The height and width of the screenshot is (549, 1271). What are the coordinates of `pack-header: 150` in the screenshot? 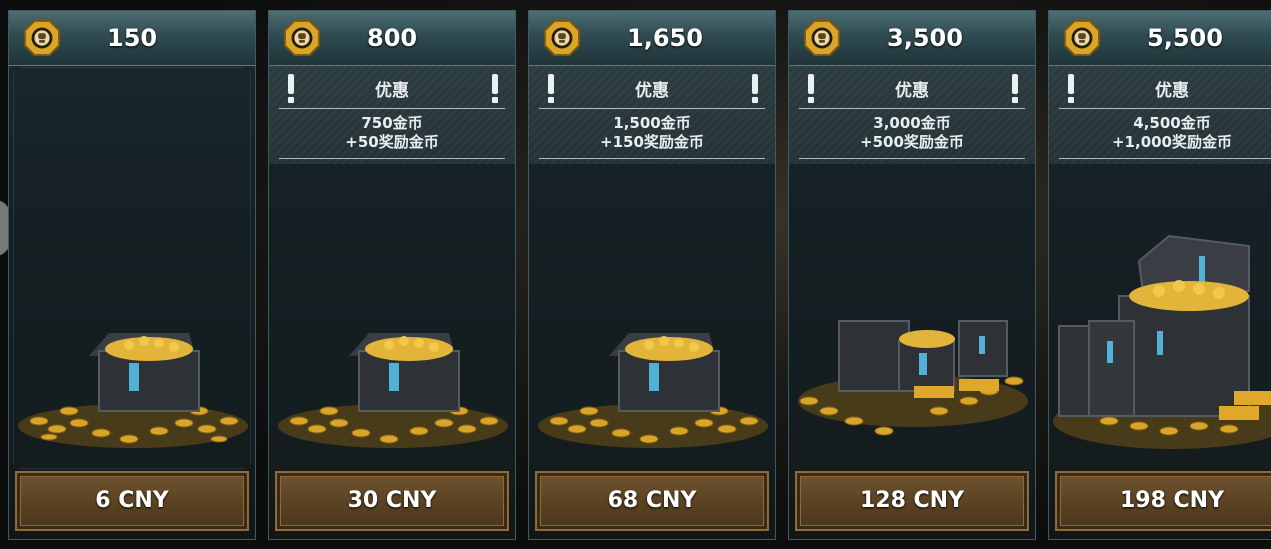 It's located at (132, 38).